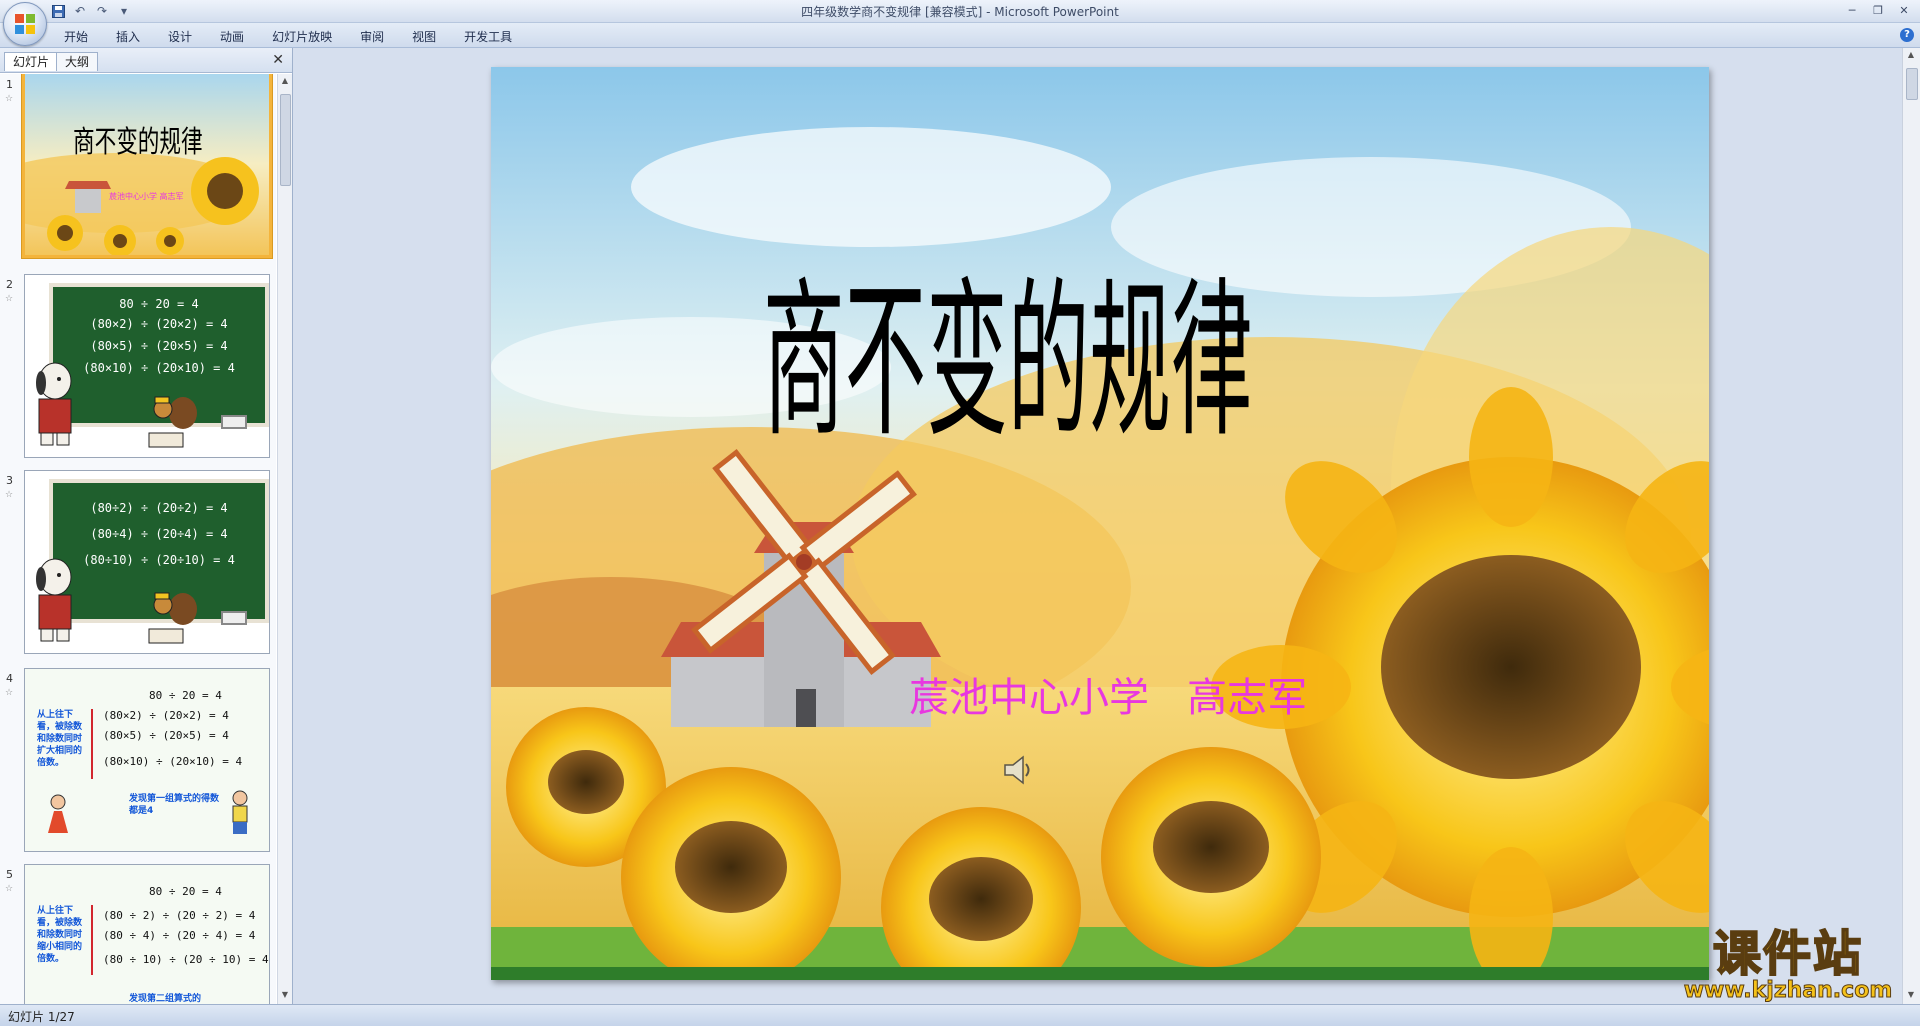 The width and height of the screenshot is (1920, 1026). I want to click on scroll-down-icon: ▼, so click(285, 996).